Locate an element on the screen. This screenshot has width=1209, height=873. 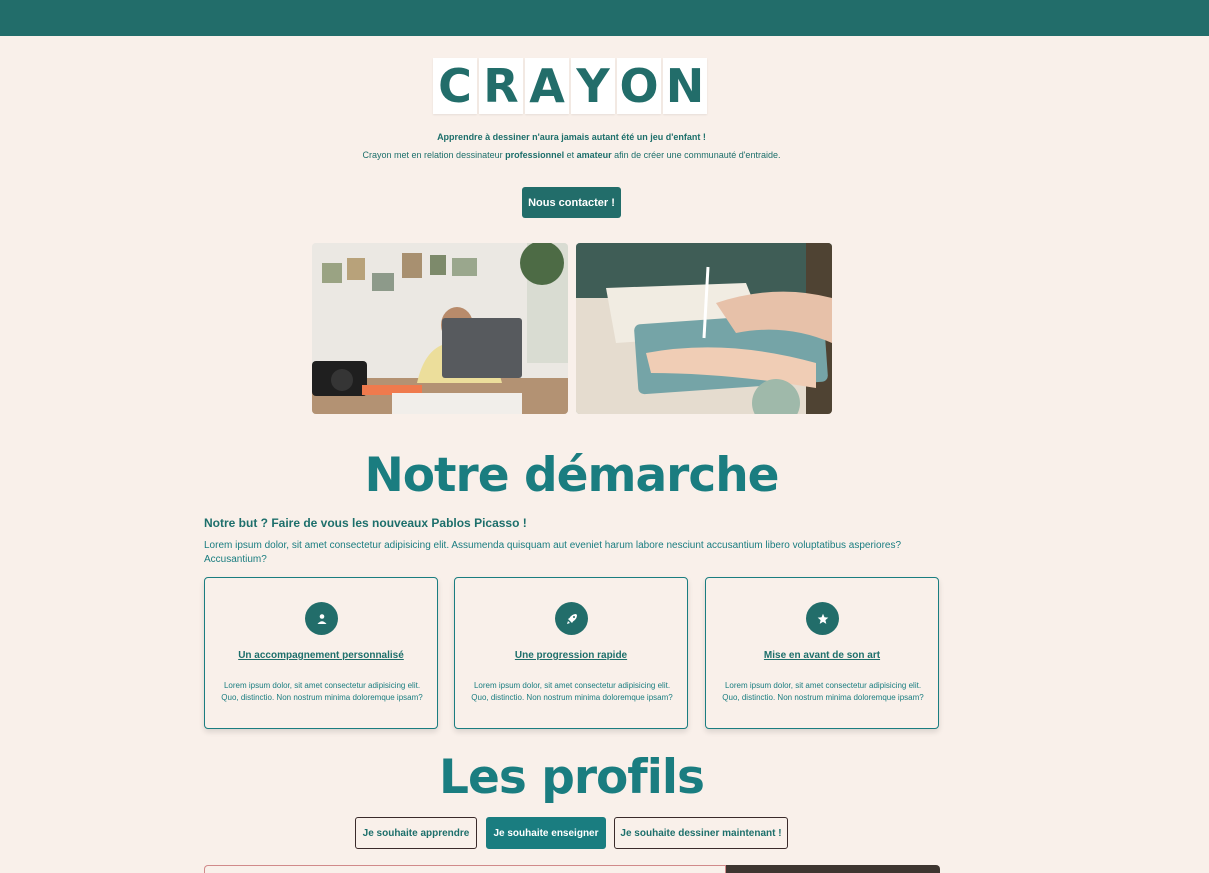
logo-letter-y: Y is located at coordinates (593, 86).